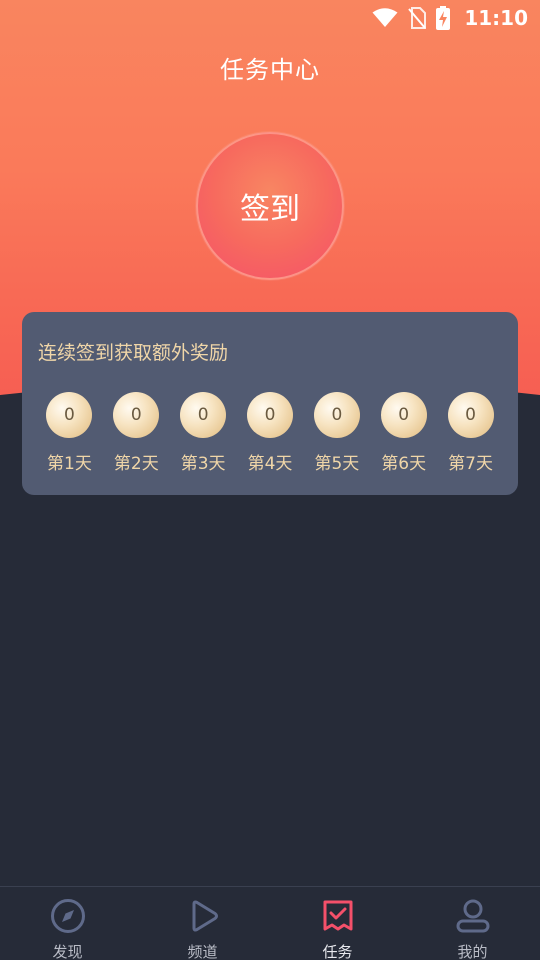 Image resolution: width=540 pixels, height=960 pixels. Describe the element at coordinates (473, 916) in the screenshot. I see `user-icon` at that location.